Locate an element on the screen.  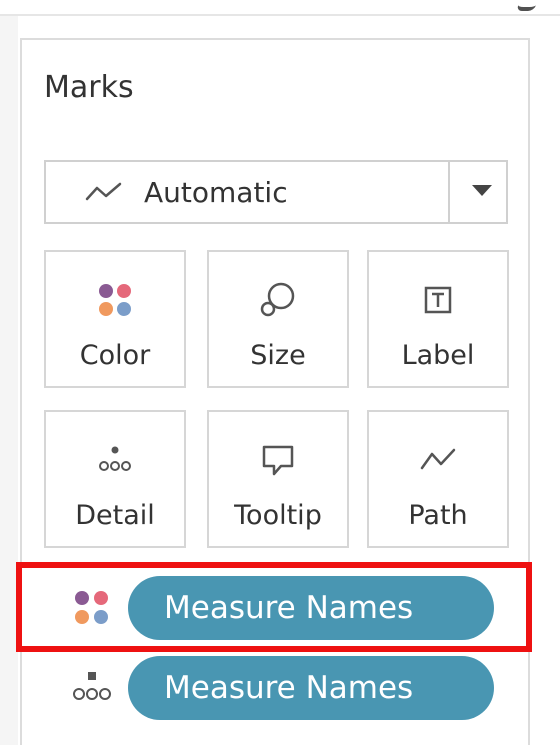
label-label: Label is located at coordinates (438, 355).